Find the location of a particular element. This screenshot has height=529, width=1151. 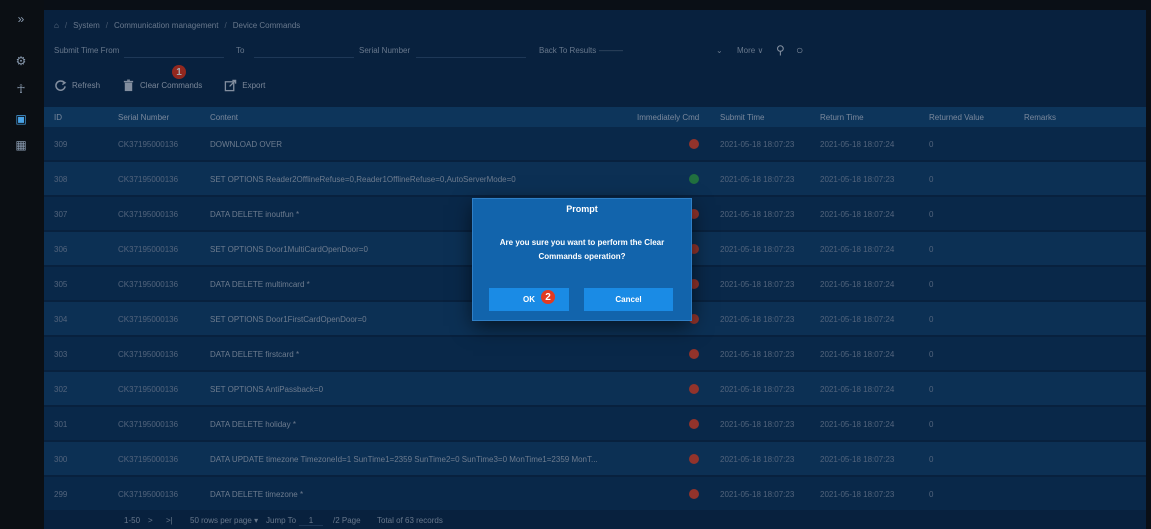

personnel-icon: ☥ is located at coordinates (21, 89).